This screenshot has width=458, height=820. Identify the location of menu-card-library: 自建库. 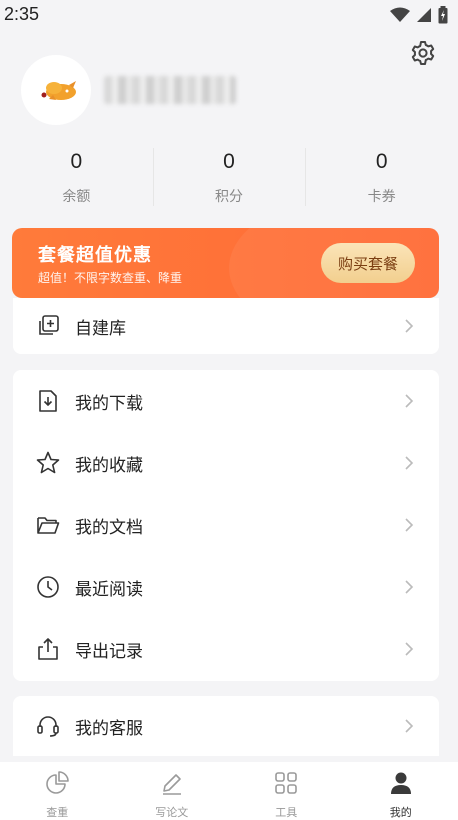
(226, 326).